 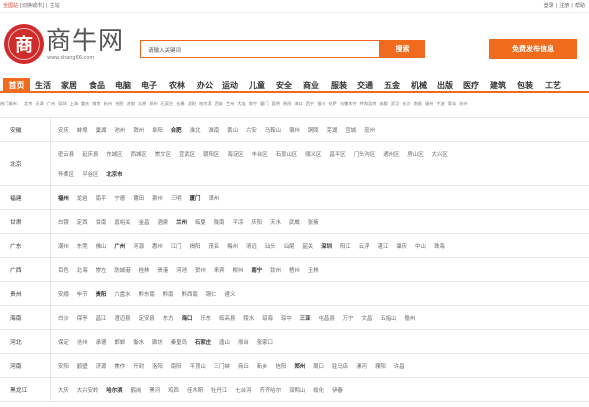 What do you see at coordinates (63, 222) in the screenshot?
I see `city-link: 白银` at bounding box center [63, 222].